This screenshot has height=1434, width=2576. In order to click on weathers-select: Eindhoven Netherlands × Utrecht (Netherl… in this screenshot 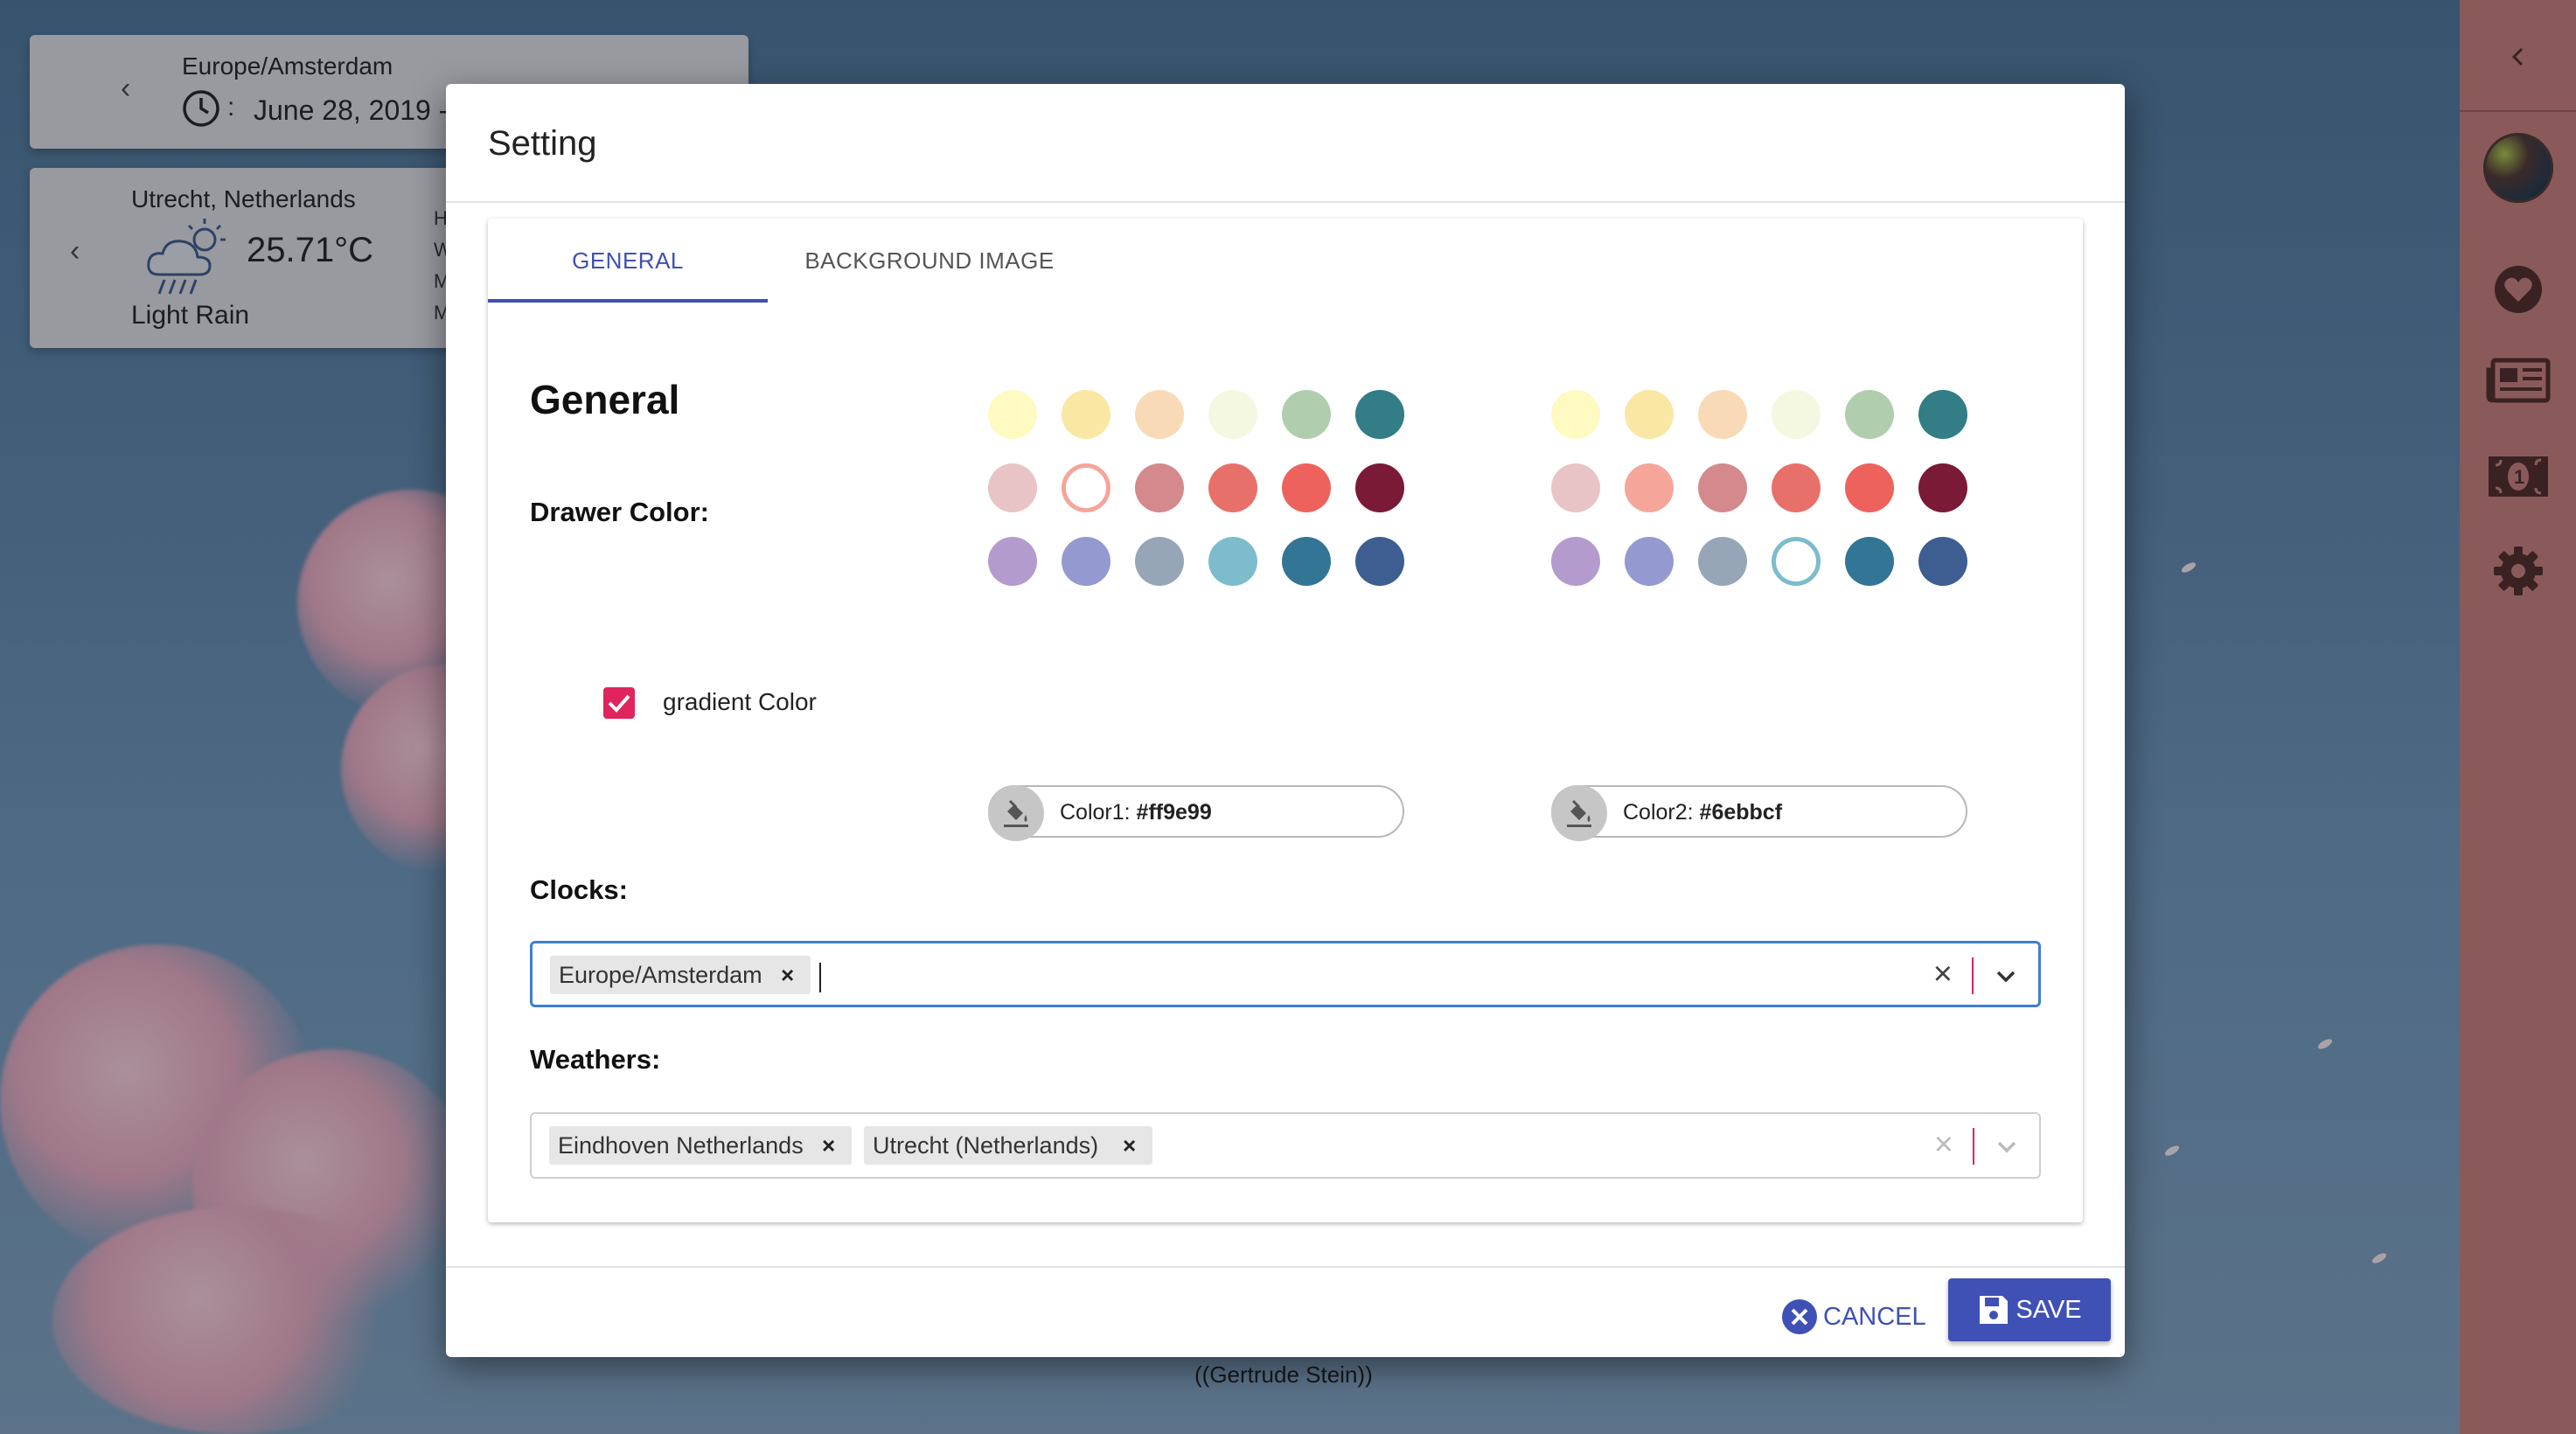, I will do `click(1285, 1146)`.